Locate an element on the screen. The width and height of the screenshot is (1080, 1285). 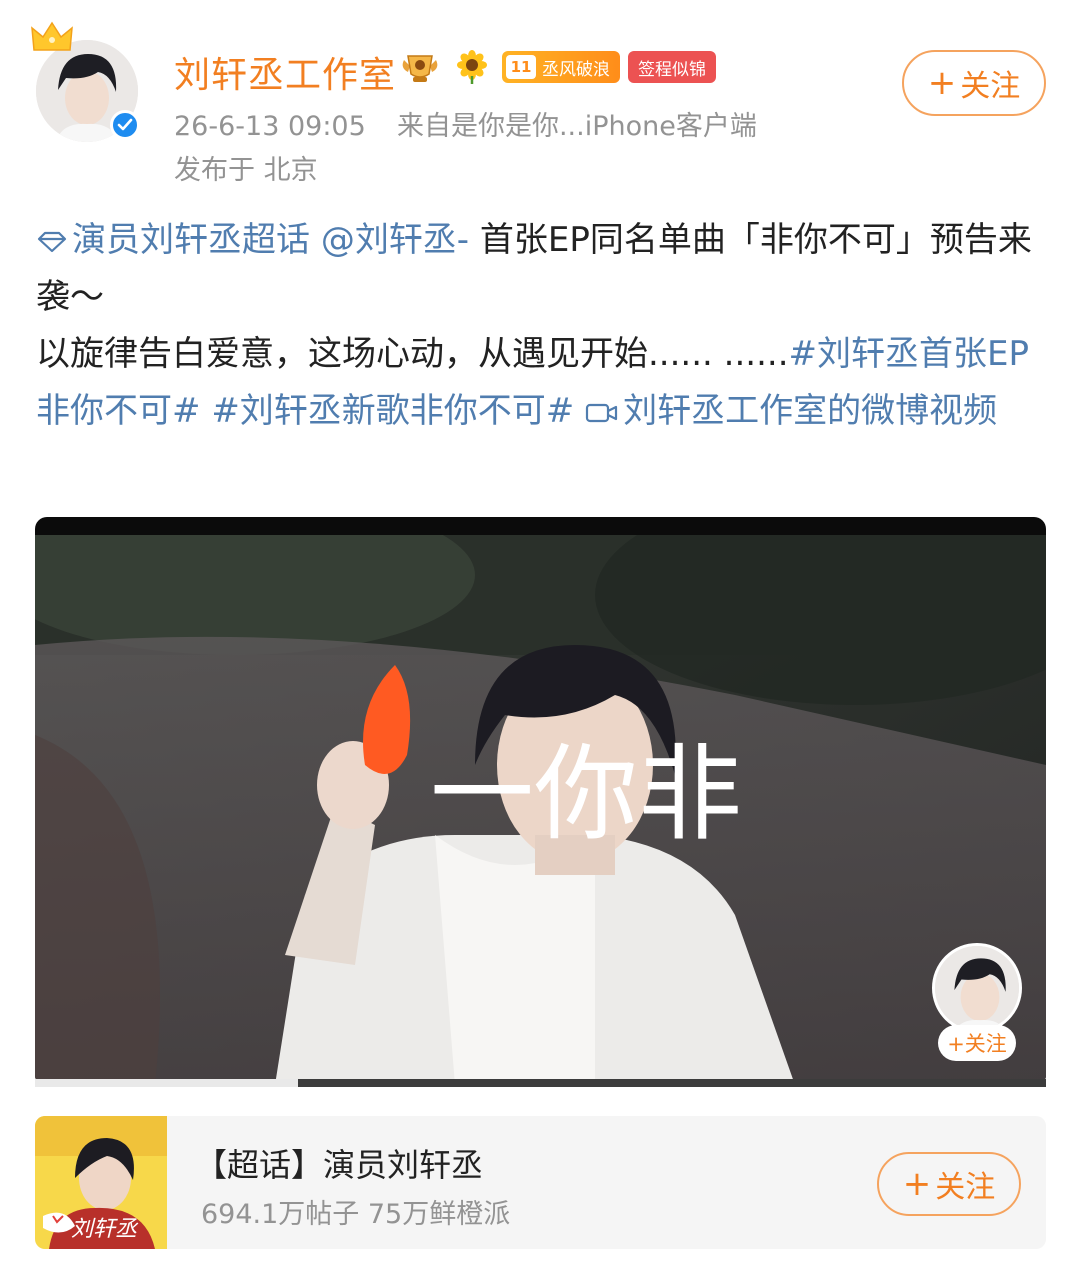
svg-text: 一你非 is located at coordinates (586, 794).